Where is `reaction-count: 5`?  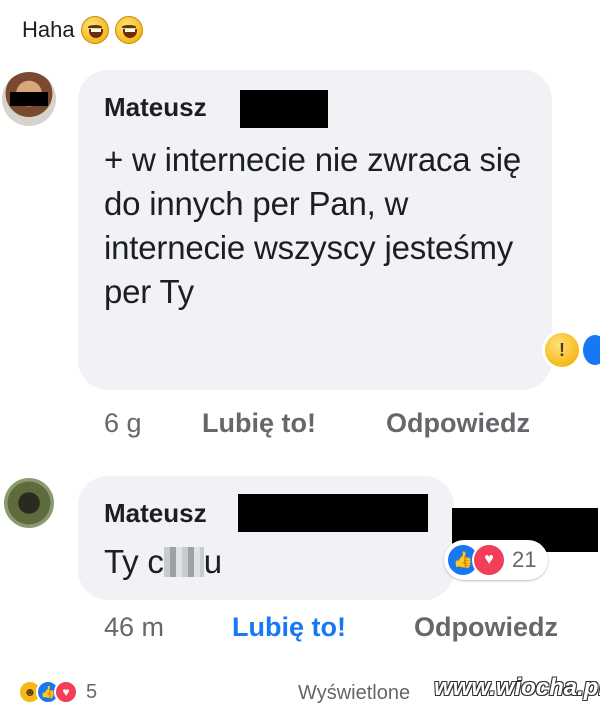 reaction-count: 5 is located at coordinates (92, 691).